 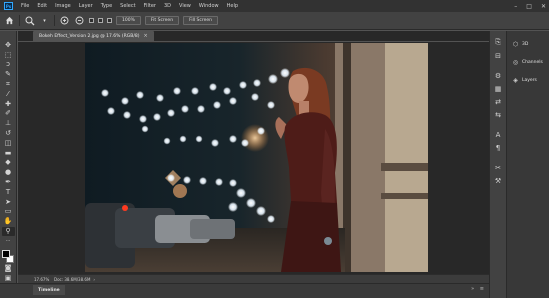 What do you see at coordinates (44, 20) in the screenshot?
I see `tool-options-chevron-icon: ▾` at bounding box center [44, 20].